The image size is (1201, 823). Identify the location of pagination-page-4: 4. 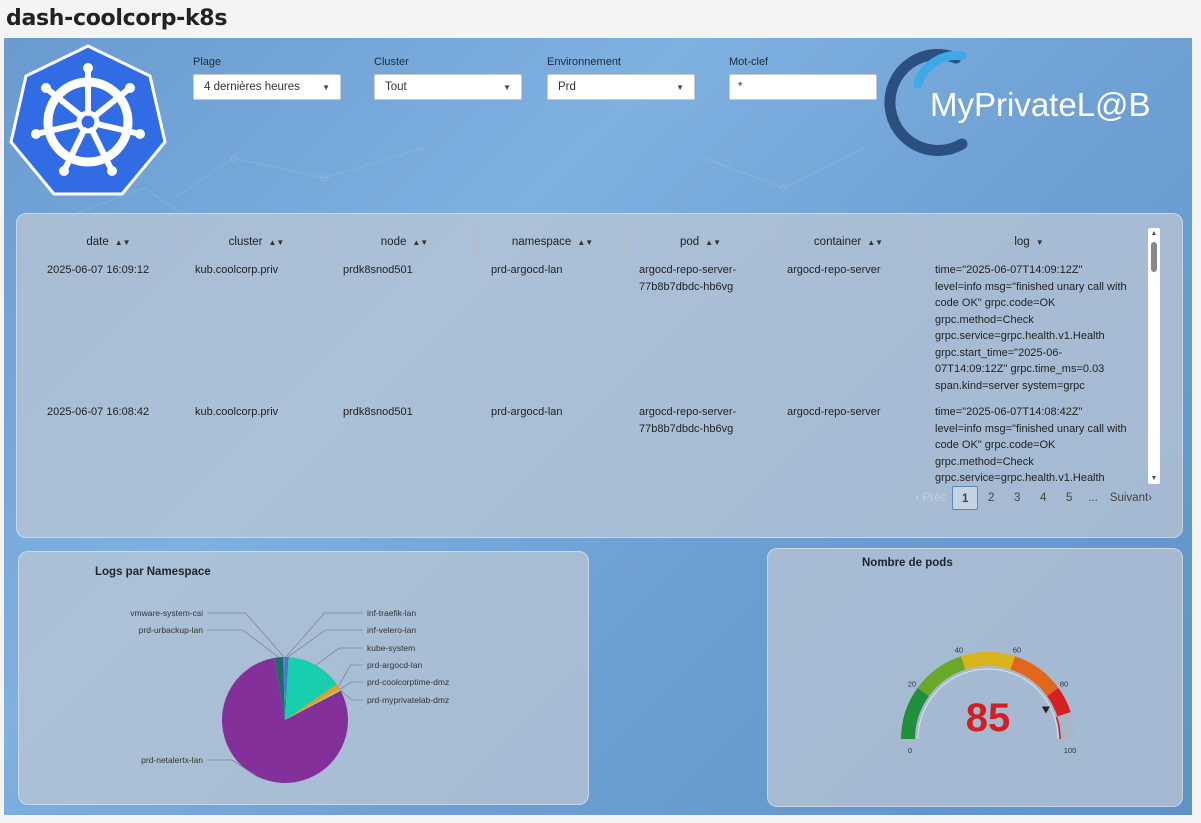
(1043, 498).